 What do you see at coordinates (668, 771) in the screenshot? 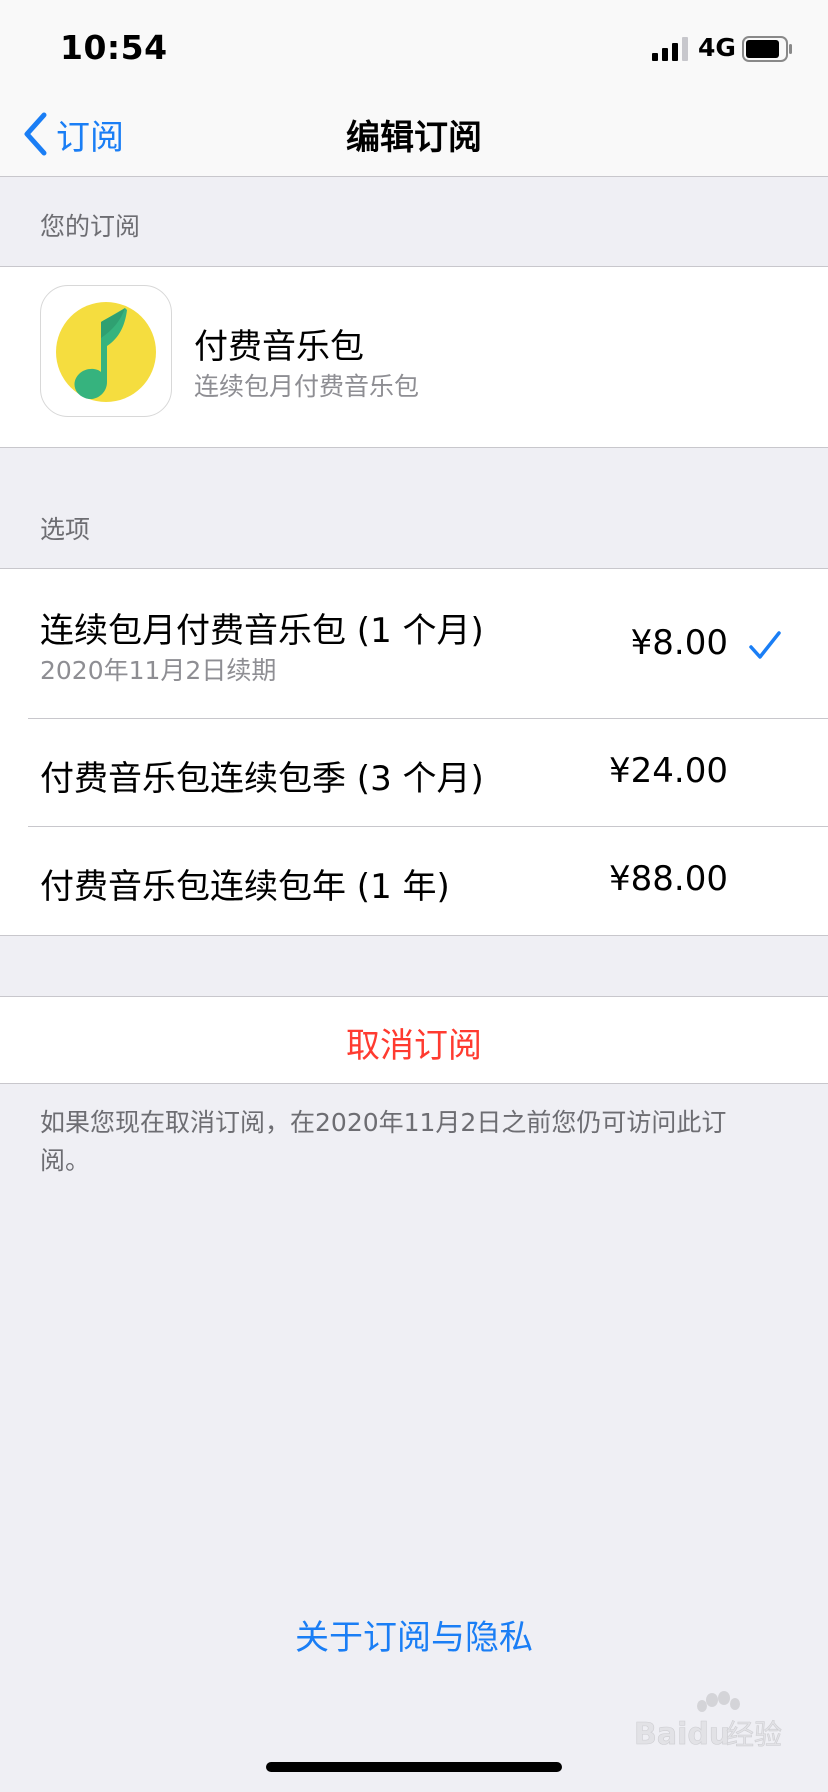
I see `option-price: ¥24.00` at bounding box center [668, 771].